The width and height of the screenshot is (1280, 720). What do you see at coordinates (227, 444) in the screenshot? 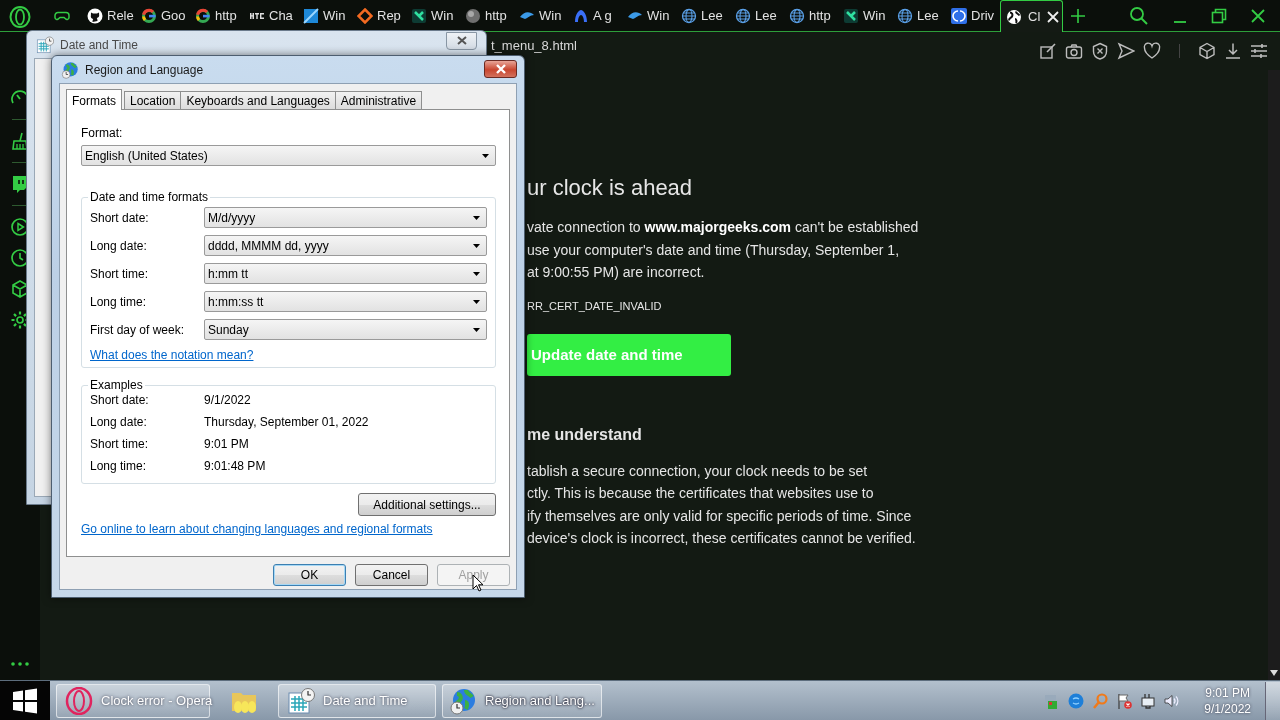
I see `example-value: 9:01 PM` at bounding box center [227, 444].